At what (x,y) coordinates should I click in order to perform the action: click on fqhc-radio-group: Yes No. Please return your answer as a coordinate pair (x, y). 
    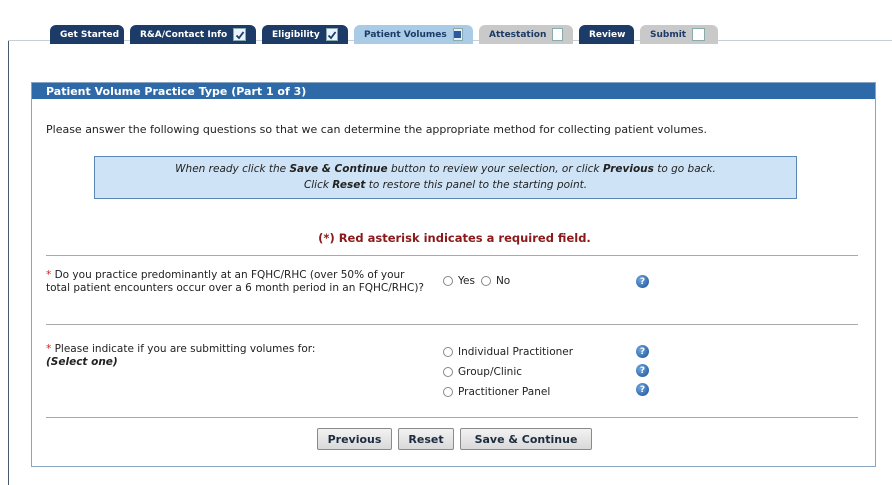
    Looking at the image, I should click on (476, 281).